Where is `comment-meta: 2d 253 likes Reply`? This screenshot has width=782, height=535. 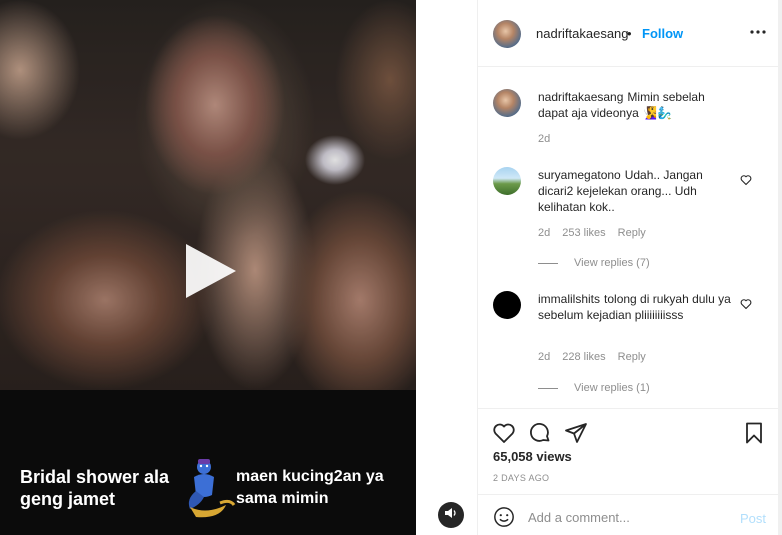 comment-meta: 2d 253 likes Reply is located at coordinates (598, 233).